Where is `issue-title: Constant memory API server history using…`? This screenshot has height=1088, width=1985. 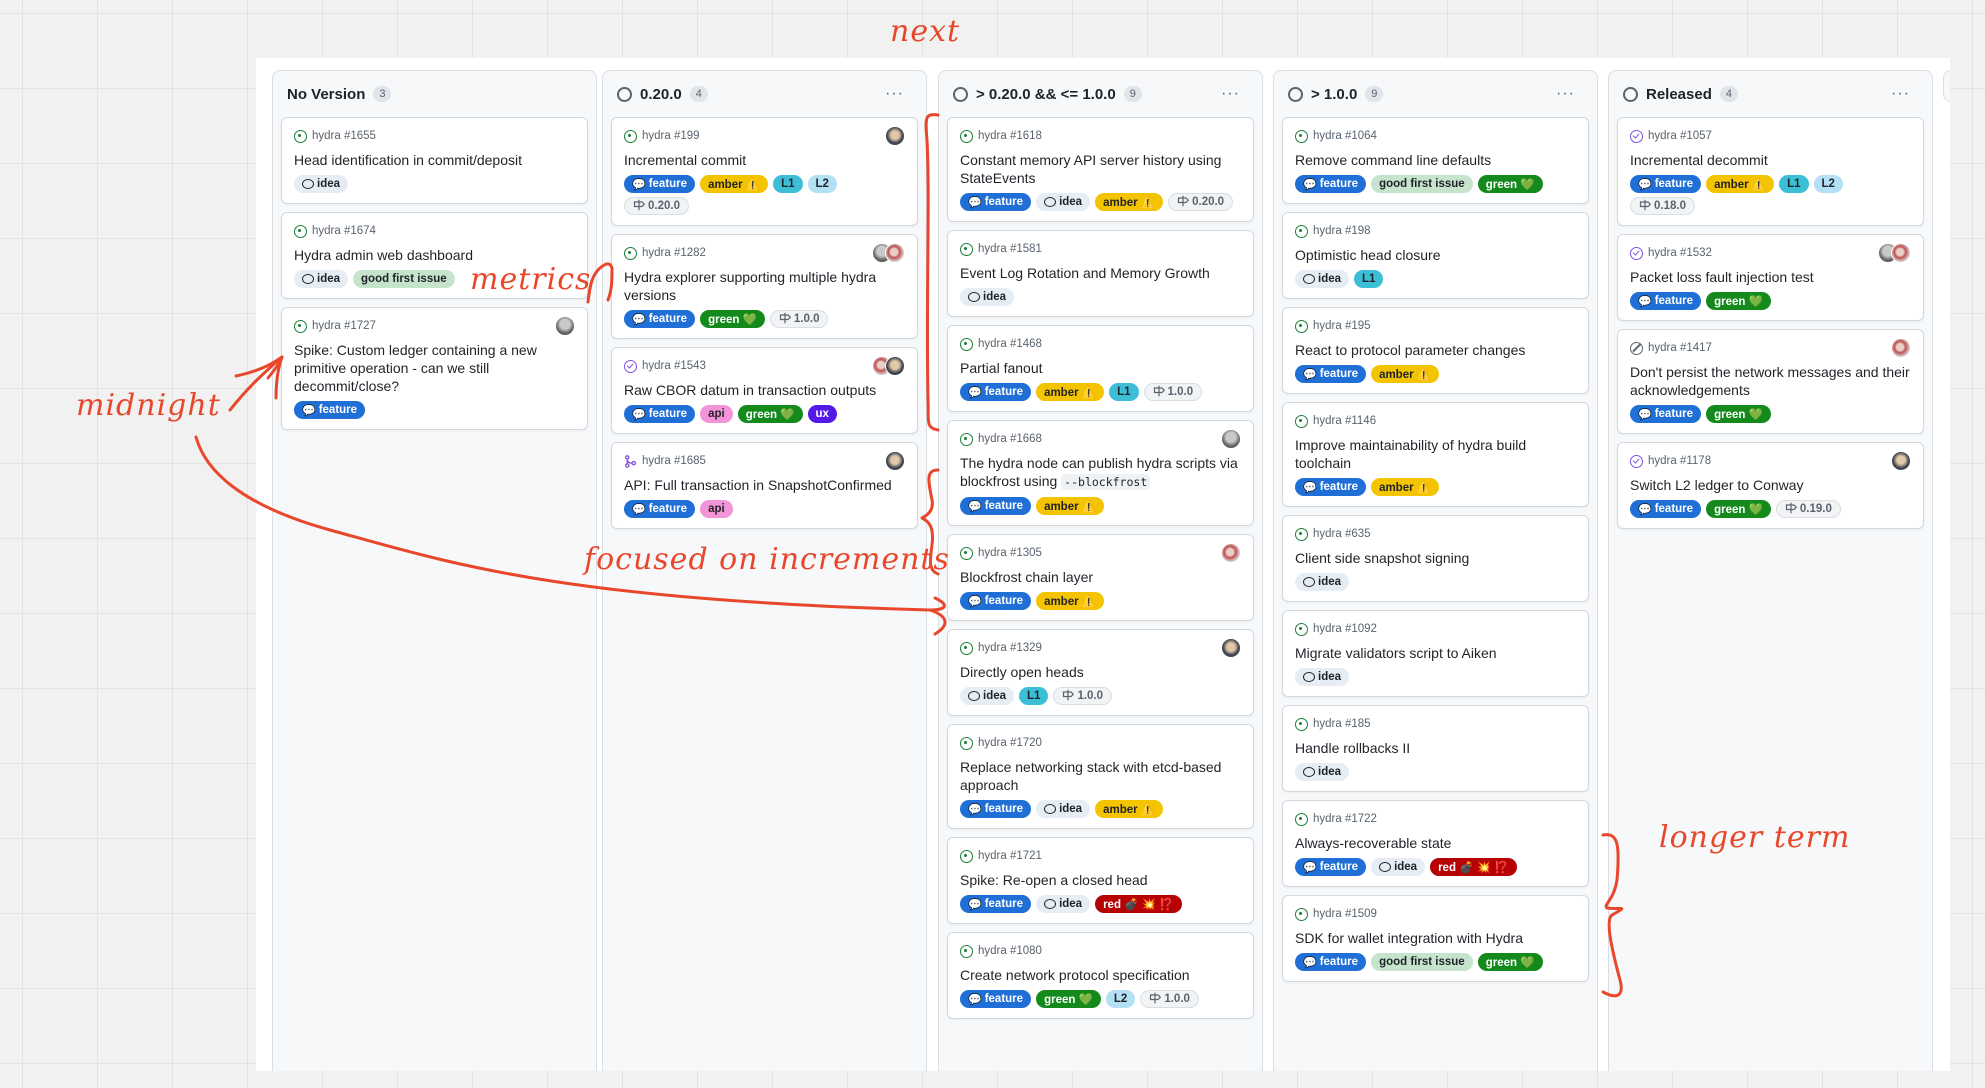
issue-title: Constant memory API server history using… is located at coordinates (1100, 169).